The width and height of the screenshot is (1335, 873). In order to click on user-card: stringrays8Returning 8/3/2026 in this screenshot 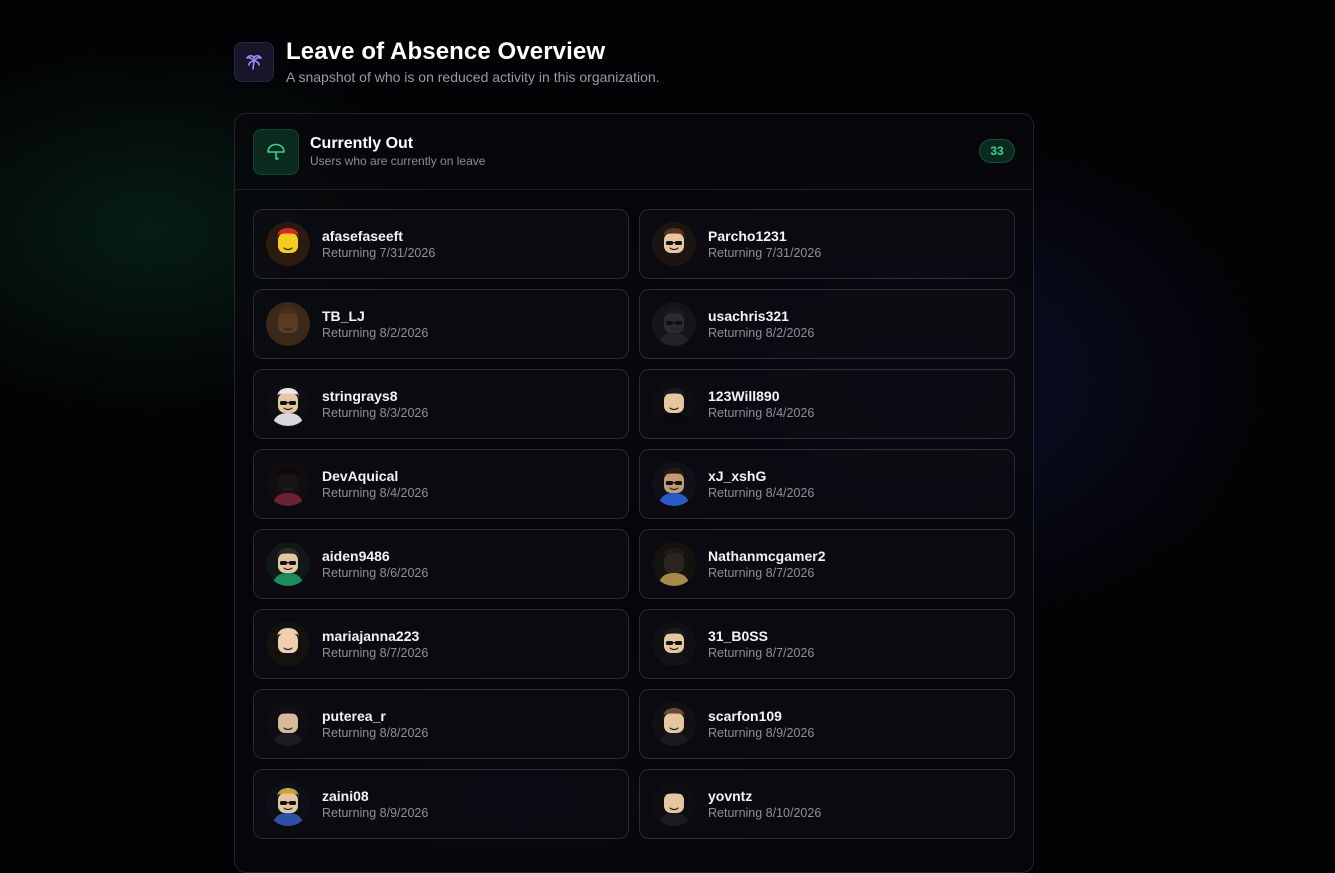, I will do `click(441, 404)`.